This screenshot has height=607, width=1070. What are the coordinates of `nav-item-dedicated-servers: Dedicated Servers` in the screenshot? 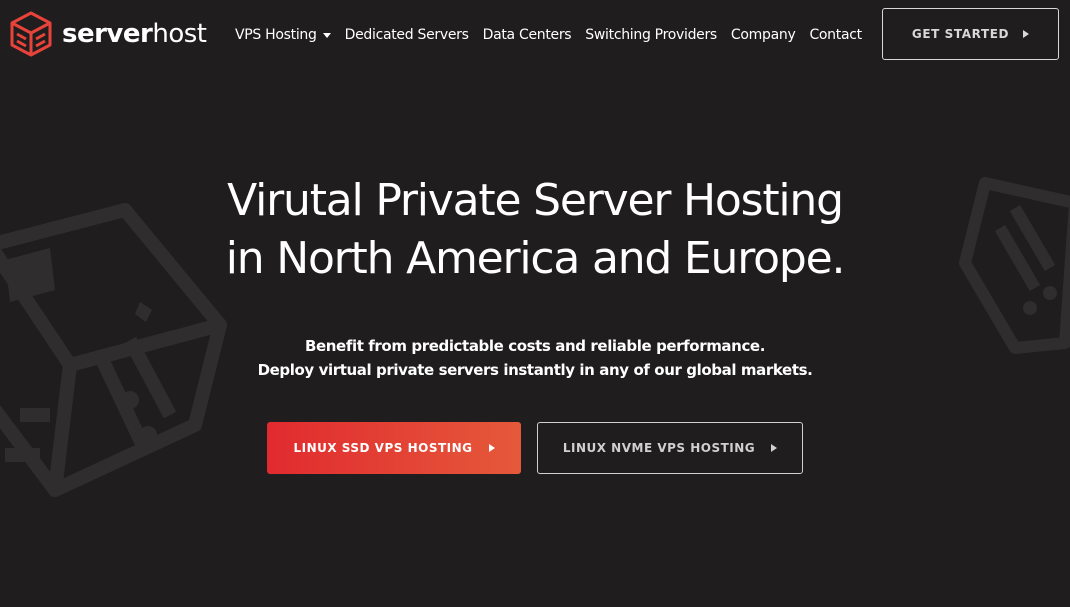 It's located at (407, 35).